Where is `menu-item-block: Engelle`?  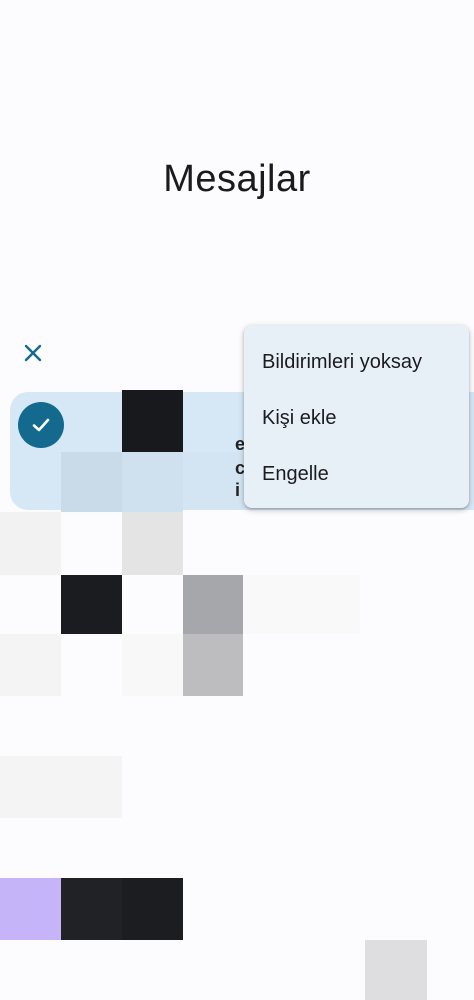
menu-item-block: Engelle is located at coordinates (295, 474).